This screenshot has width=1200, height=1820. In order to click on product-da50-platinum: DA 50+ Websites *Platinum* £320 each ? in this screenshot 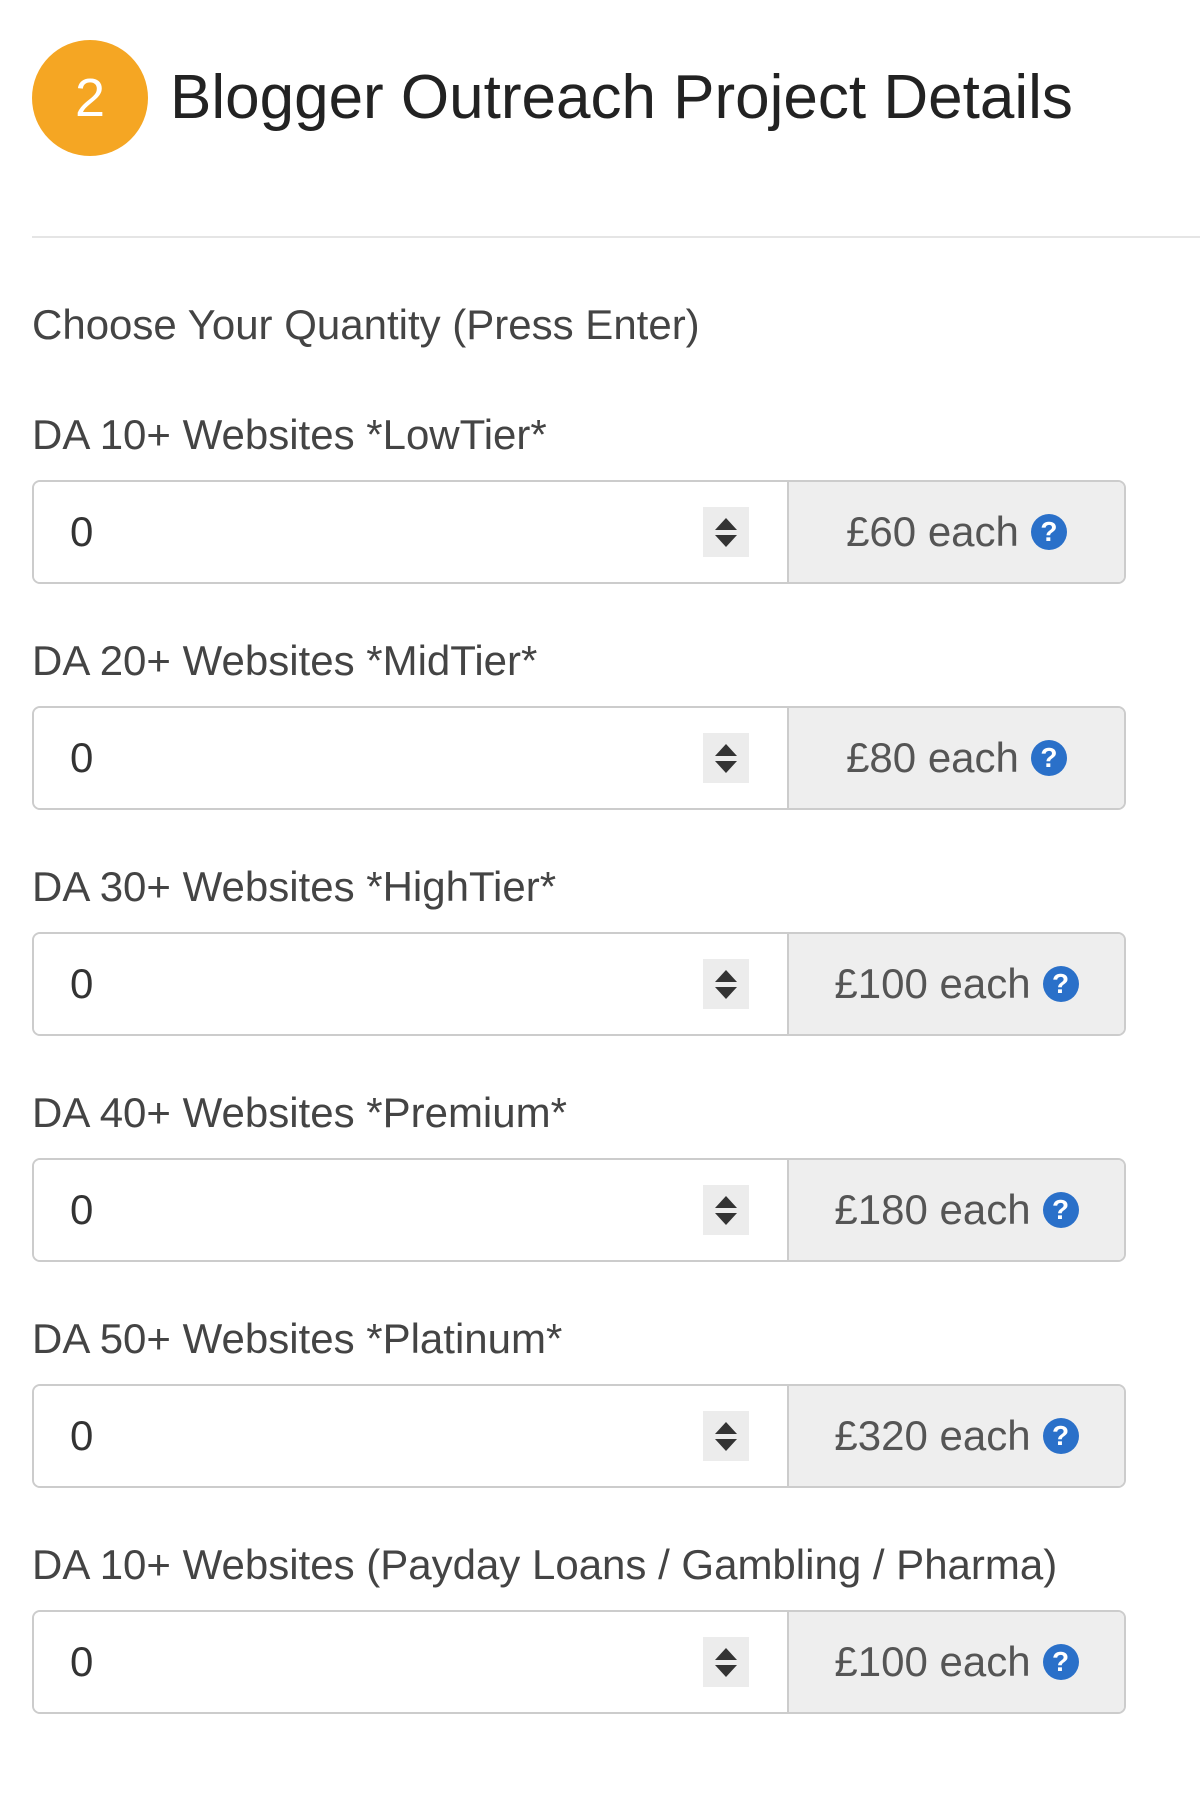, I will do `click(579, 1427)`.